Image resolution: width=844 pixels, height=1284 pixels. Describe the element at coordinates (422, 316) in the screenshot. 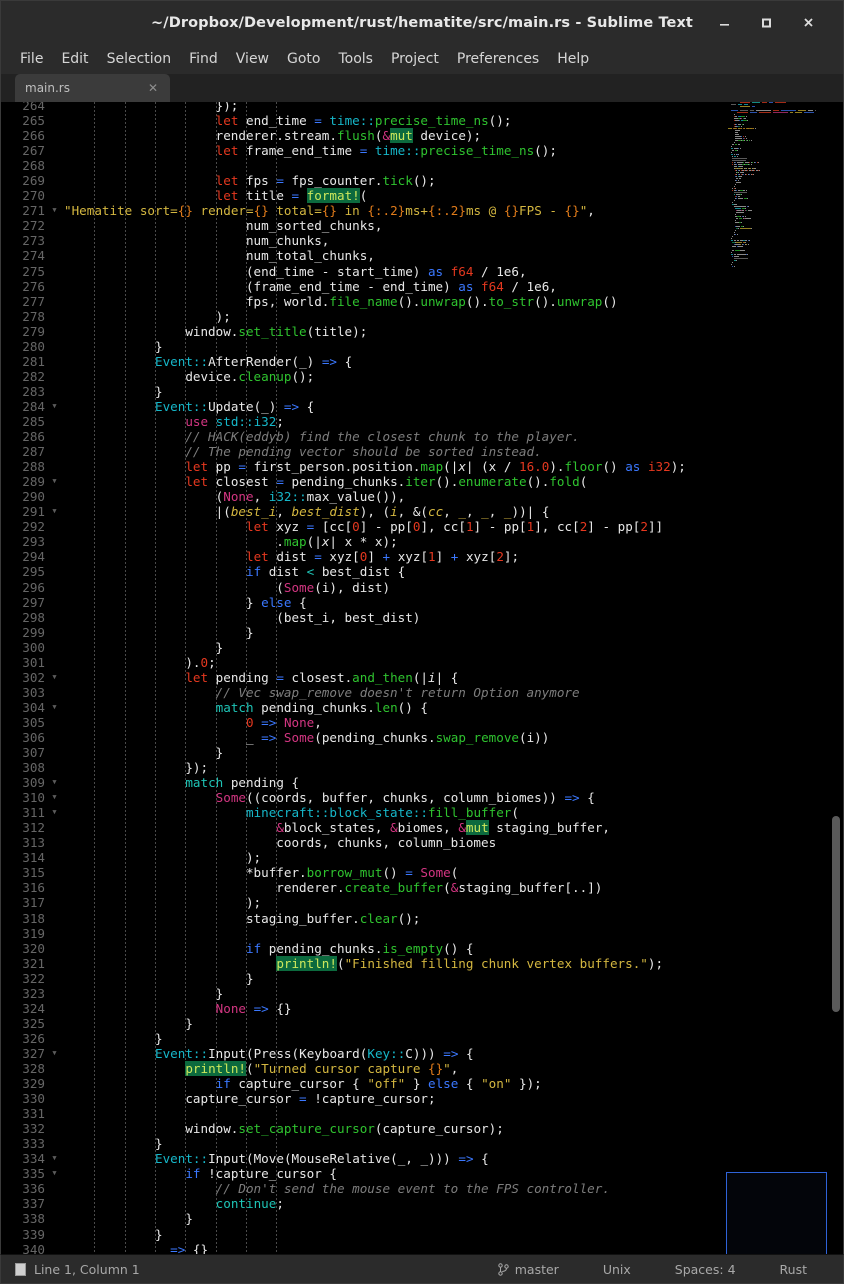

I see `code-line: 278 );` at that location.